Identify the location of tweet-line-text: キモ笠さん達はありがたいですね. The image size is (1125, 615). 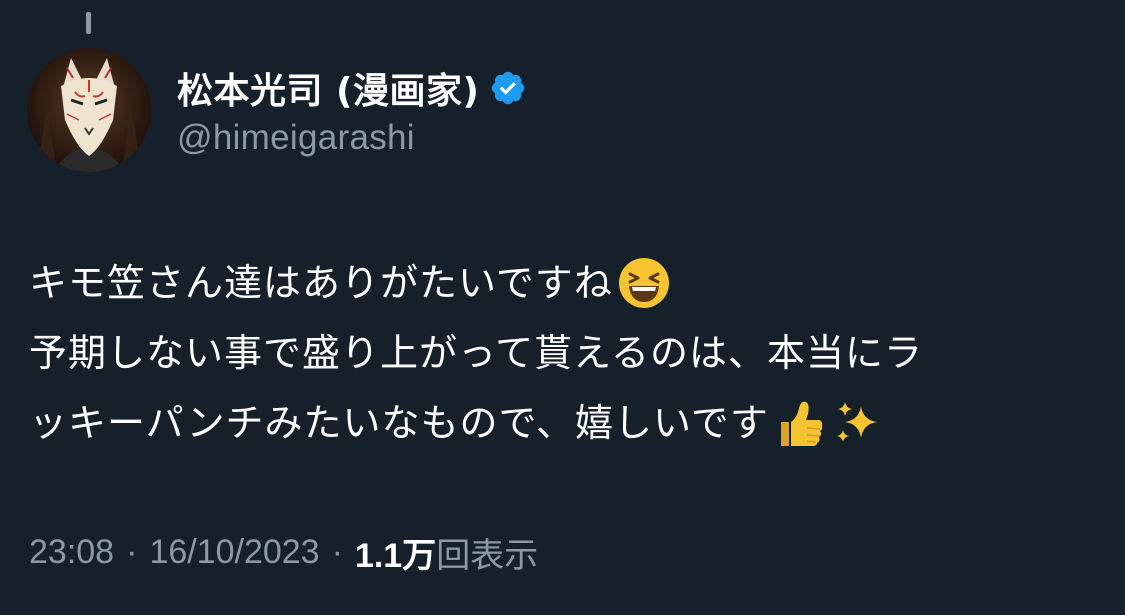
(321, 283).